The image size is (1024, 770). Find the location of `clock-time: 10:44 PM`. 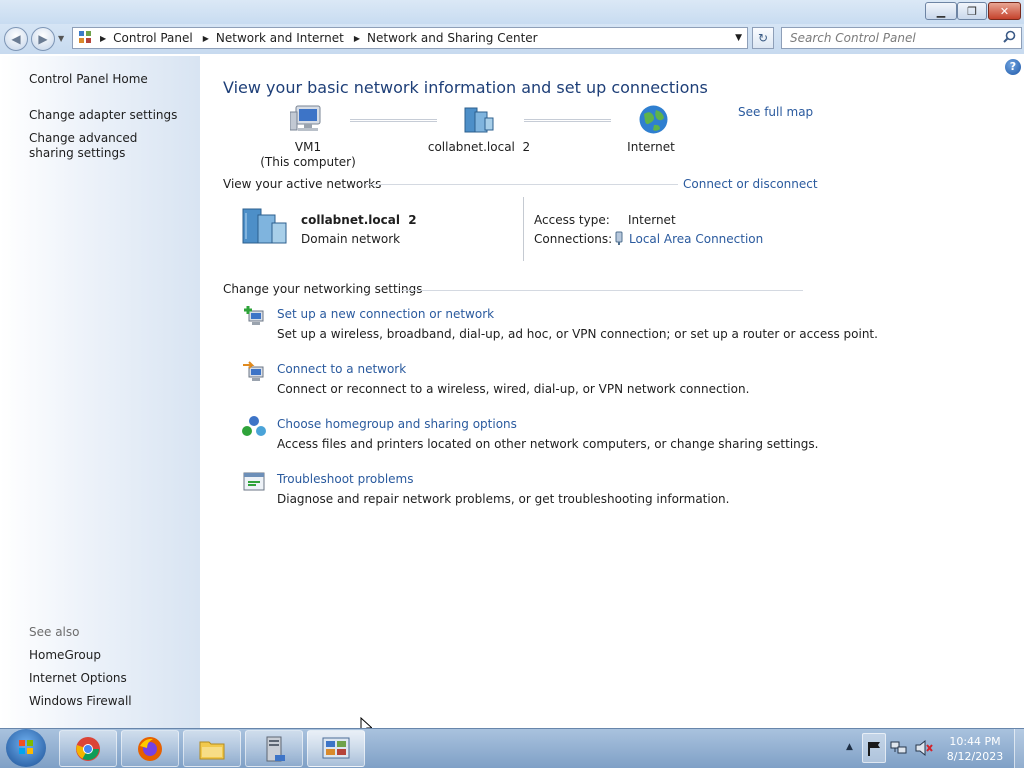

clock-time: 10:44 PM is located at coordinates (975, 741).